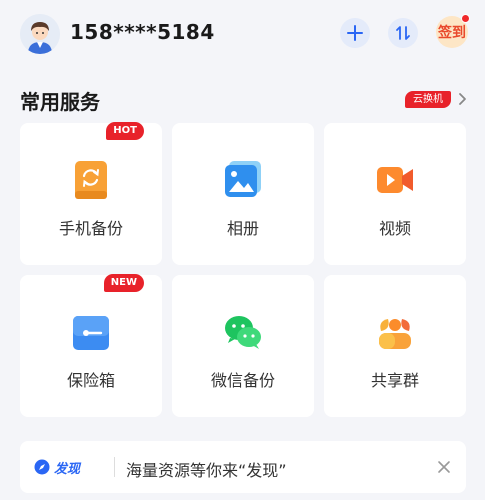 The width and height of the screenshot is (485, 500). I want to click on video-icon, so click(395, 180).